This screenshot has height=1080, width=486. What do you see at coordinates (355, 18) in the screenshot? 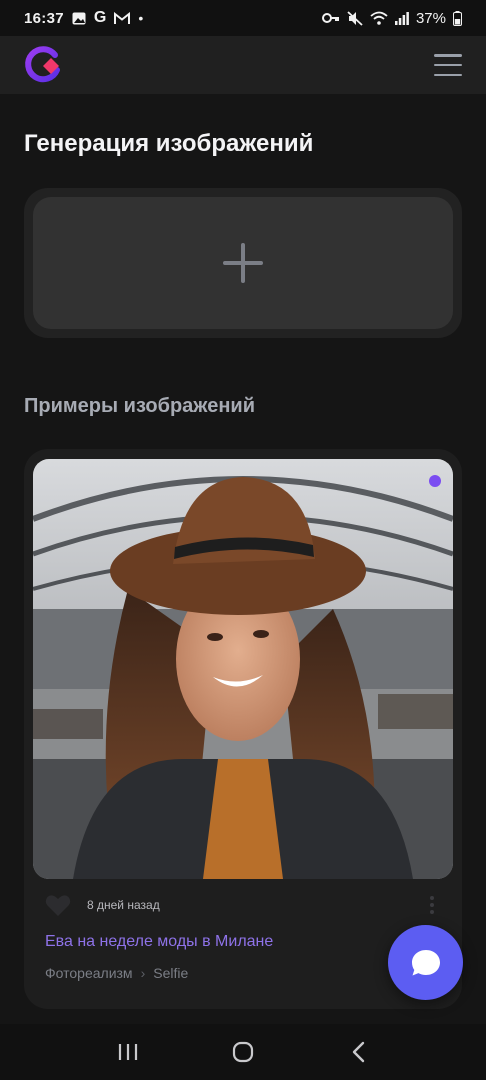
I see `mute-icon` at bounding box center [355, 18].